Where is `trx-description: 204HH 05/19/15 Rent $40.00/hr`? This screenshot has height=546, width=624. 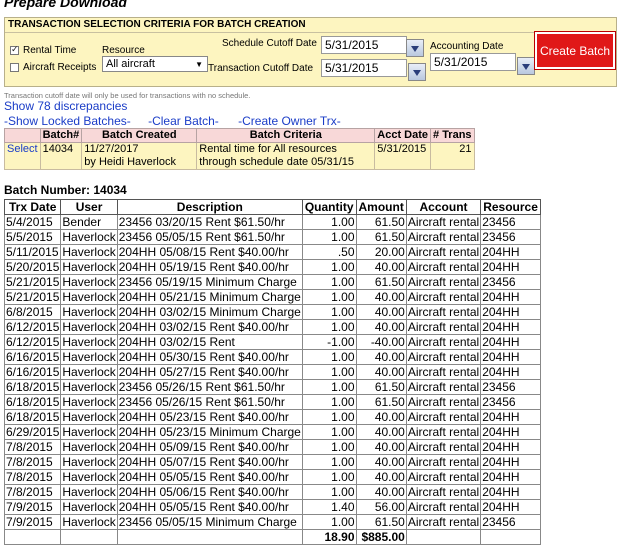
trx-description: 204HH 05/19/15 Rent $40.00/hr is located at coordinates (209, 267).